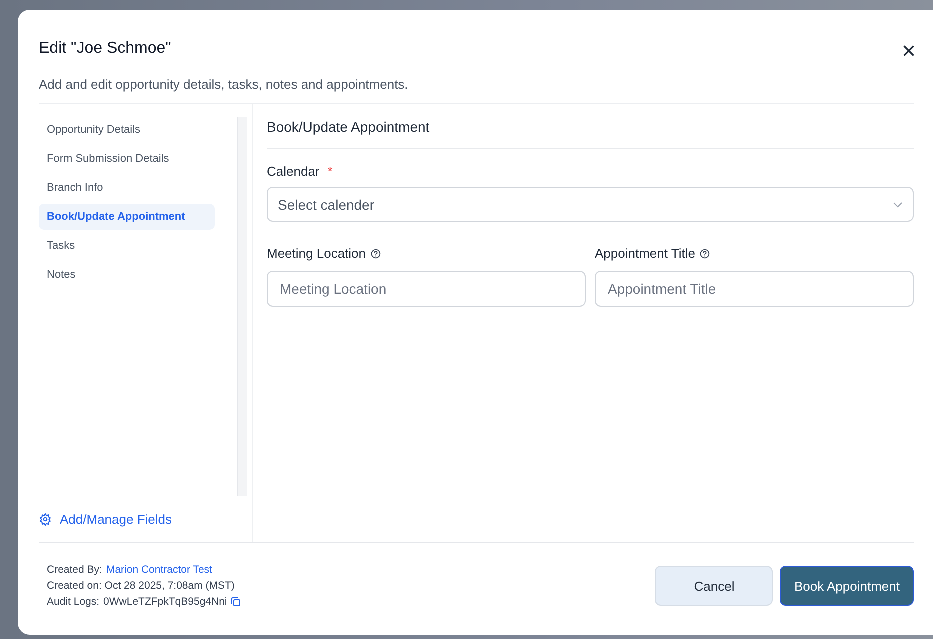 This screenshot has height=639, width=933. What do you see at coordinates (73, 602) in the screenshot?
I see `meta-label: Audit Logs:` at bounding box center [73, 602].